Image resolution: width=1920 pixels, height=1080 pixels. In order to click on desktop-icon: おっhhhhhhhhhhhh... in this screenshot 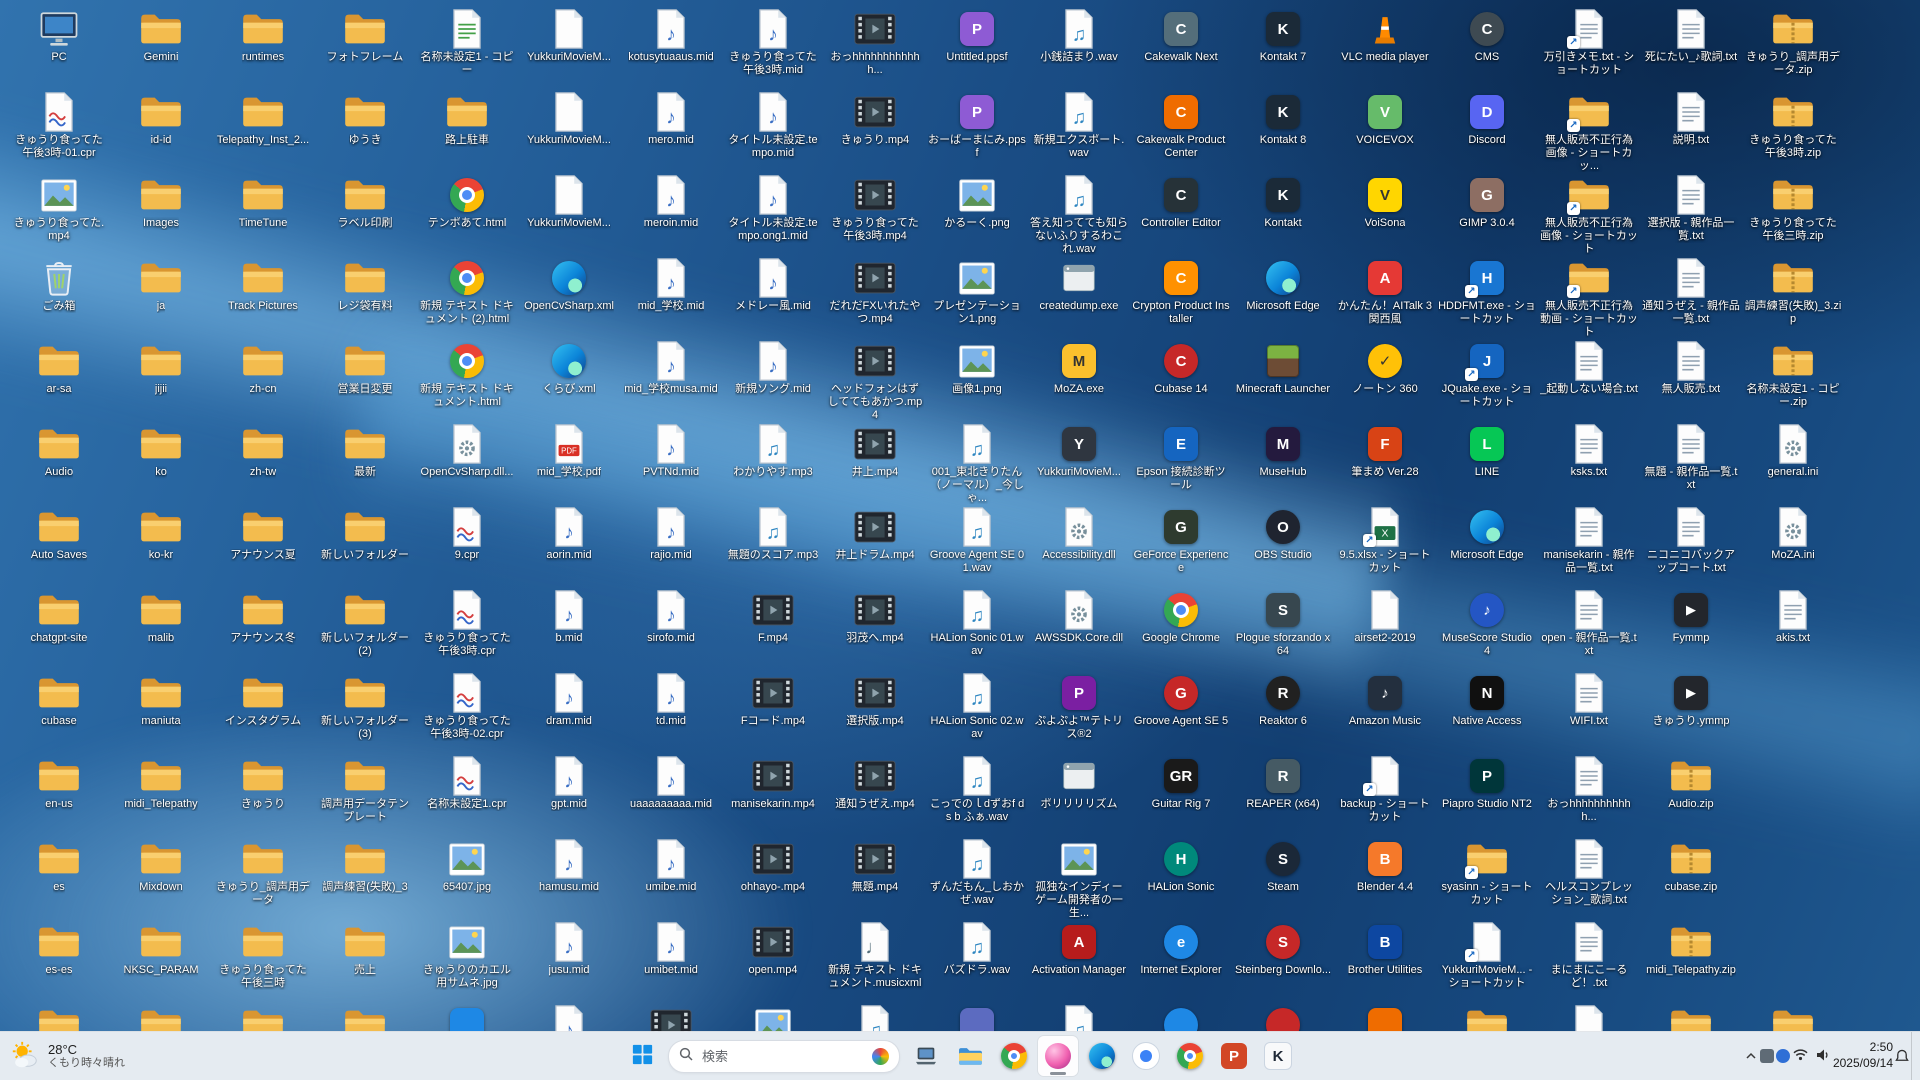, I will do `click(875, 47)`.